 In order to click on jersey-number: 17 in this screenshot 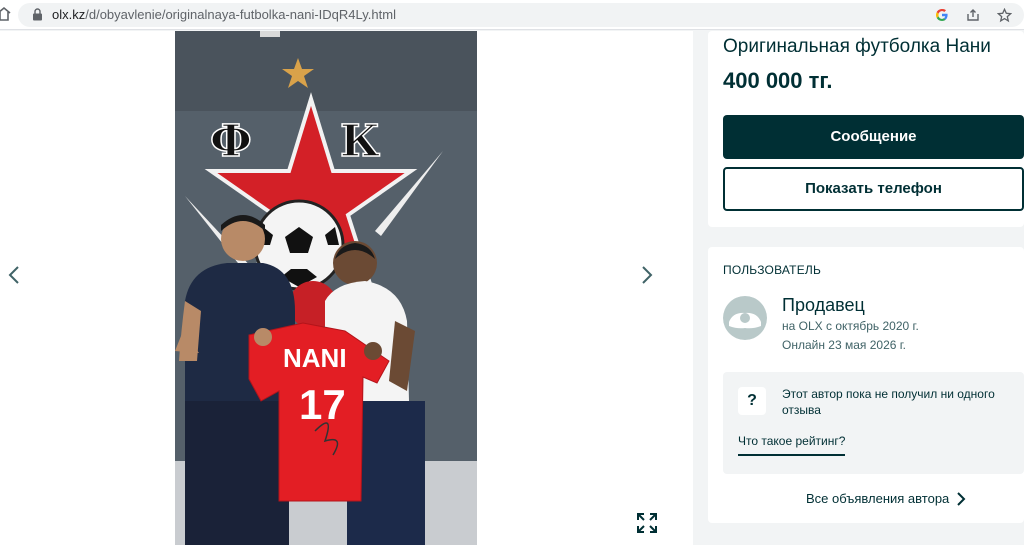, I will do `click(322, 404)`.